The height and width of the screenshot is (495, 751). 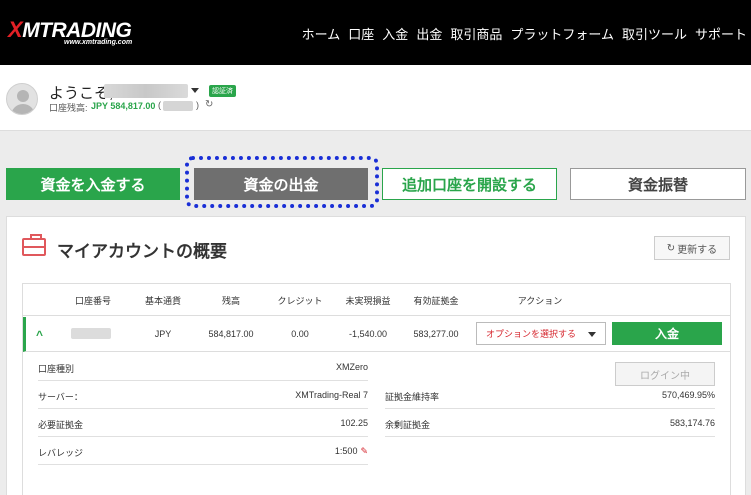 What do you see at coordinates (203, 423) in the screenshot?
I see `detail-required-margin: 必要証拠金 102.25` at bounding box center [203, 423].